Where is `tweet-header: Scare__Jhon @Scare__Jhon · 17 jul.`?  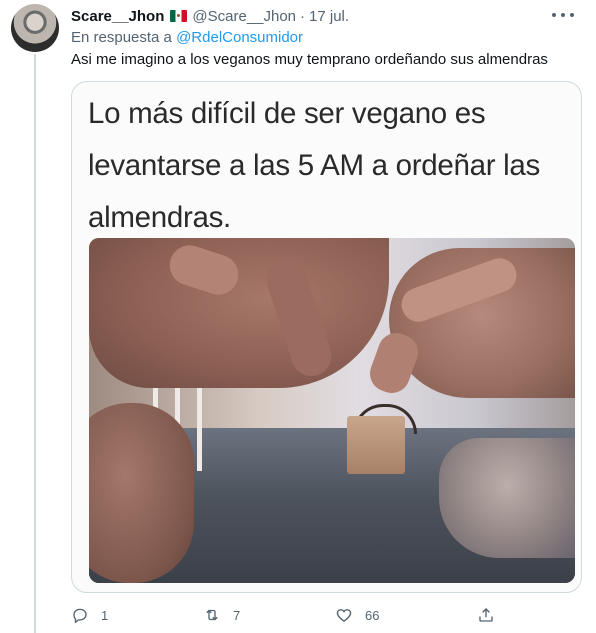 tweet-header: Scare__Jhon @Scare__Jhon · 17 jul. is located at coordinates (210, 16).